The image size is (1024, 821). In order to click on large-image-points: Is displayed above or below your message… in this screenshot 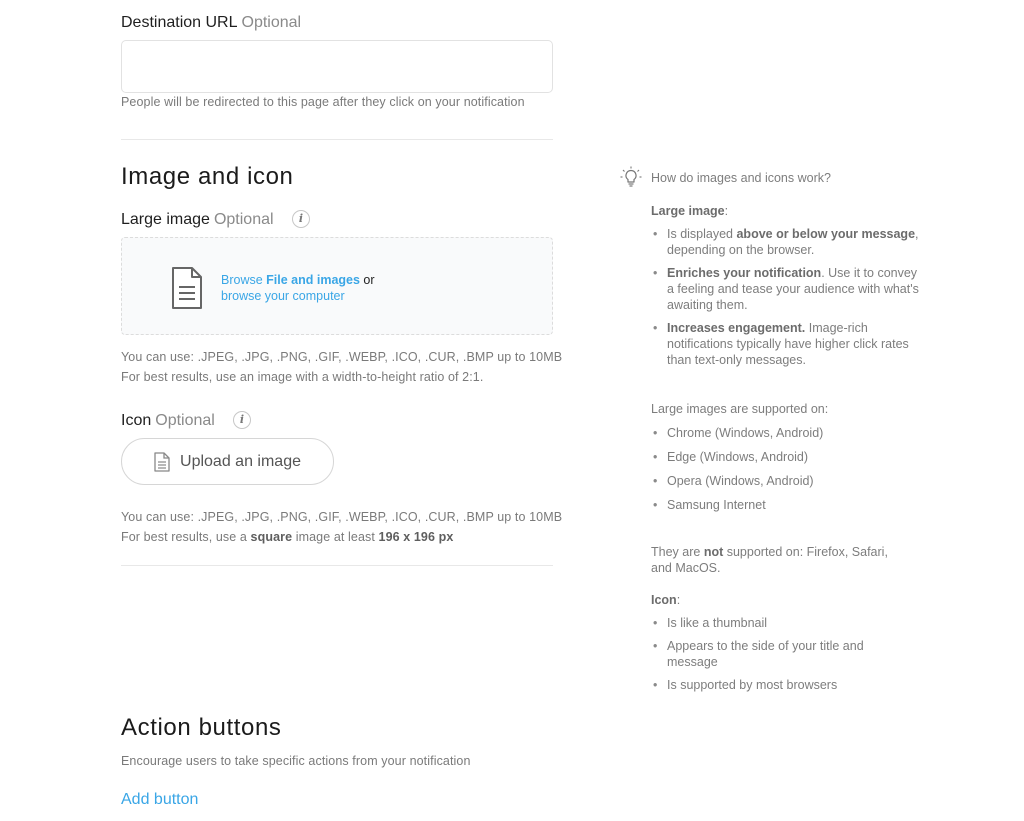, I will do `click(786, 297)`.